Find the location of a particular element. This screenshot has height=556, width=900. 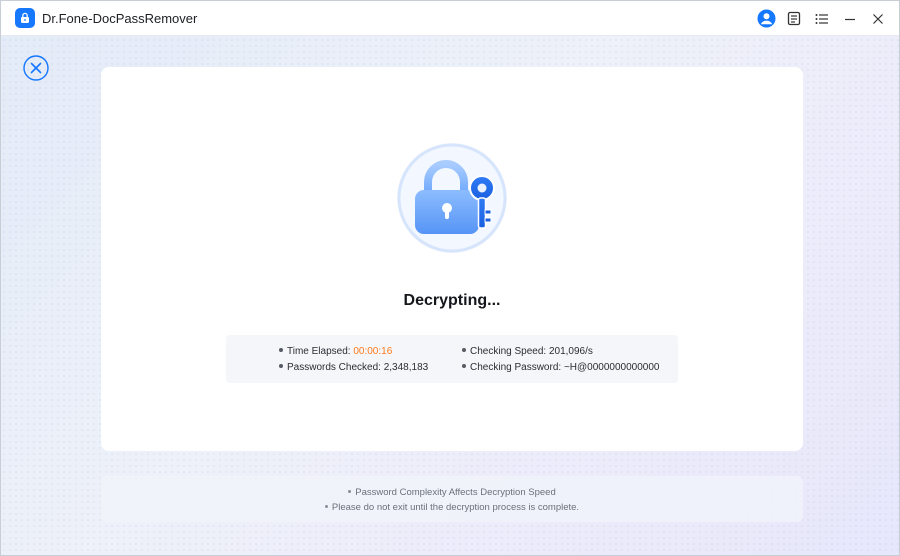

time-elapsed-value: 00:00:16 is located at coordinates (373, 351).